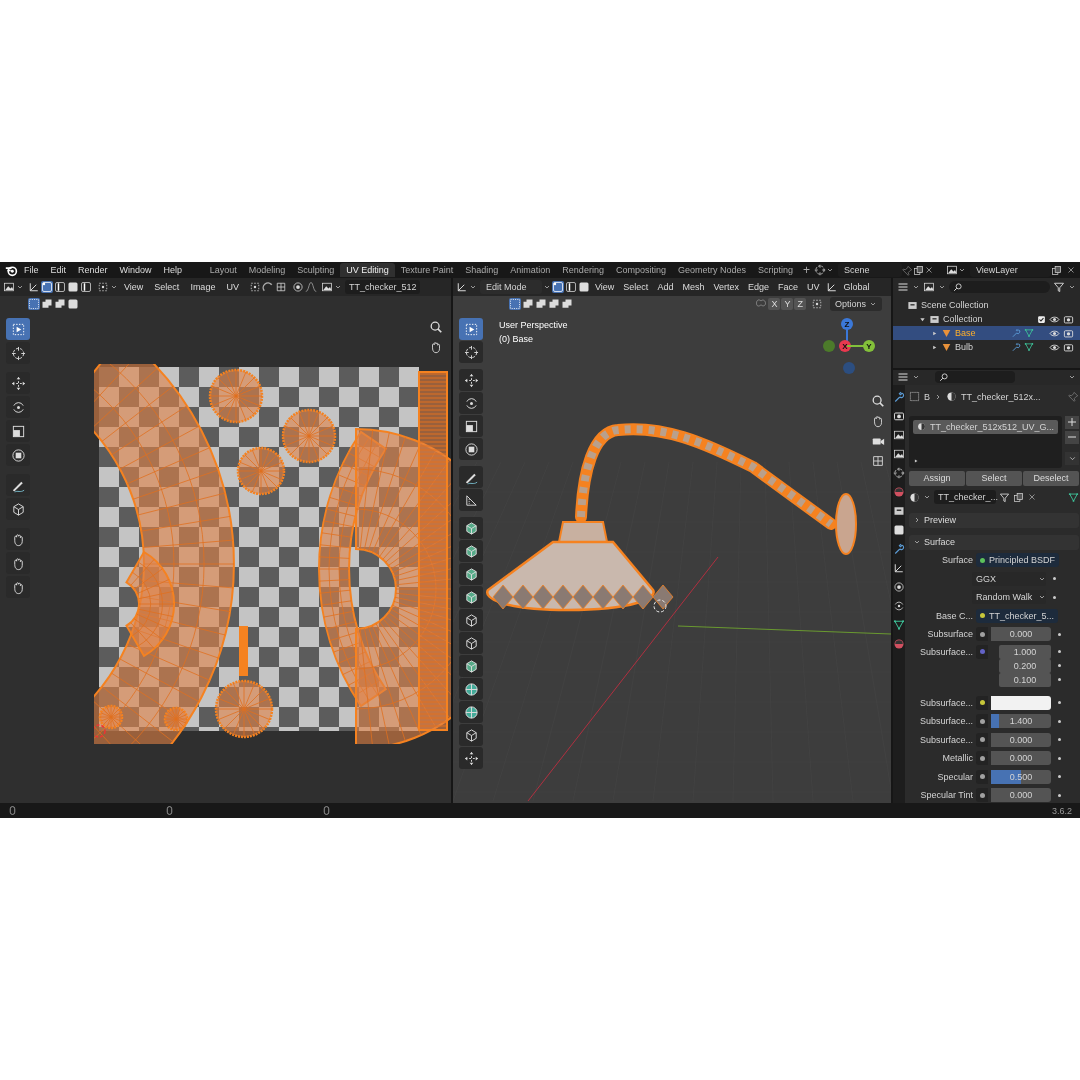 The image size is (1080, 1080). I want to click on menu-item: Mesh, so click(693, 287).